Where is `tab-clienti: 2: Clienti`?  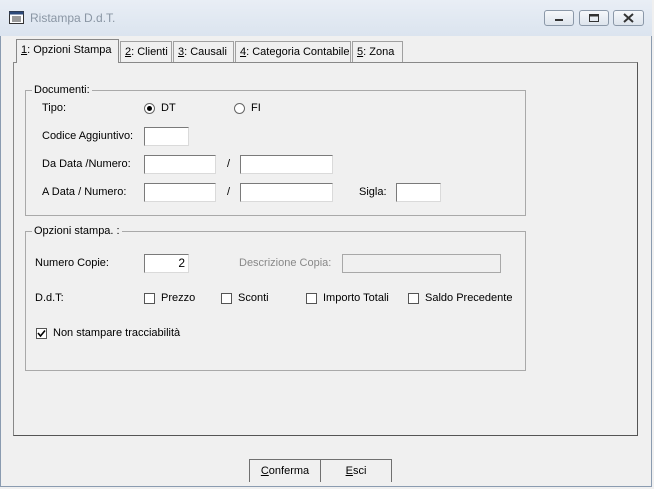 tab-clienti: 2: Clienti is located at coordinates (146, 51).